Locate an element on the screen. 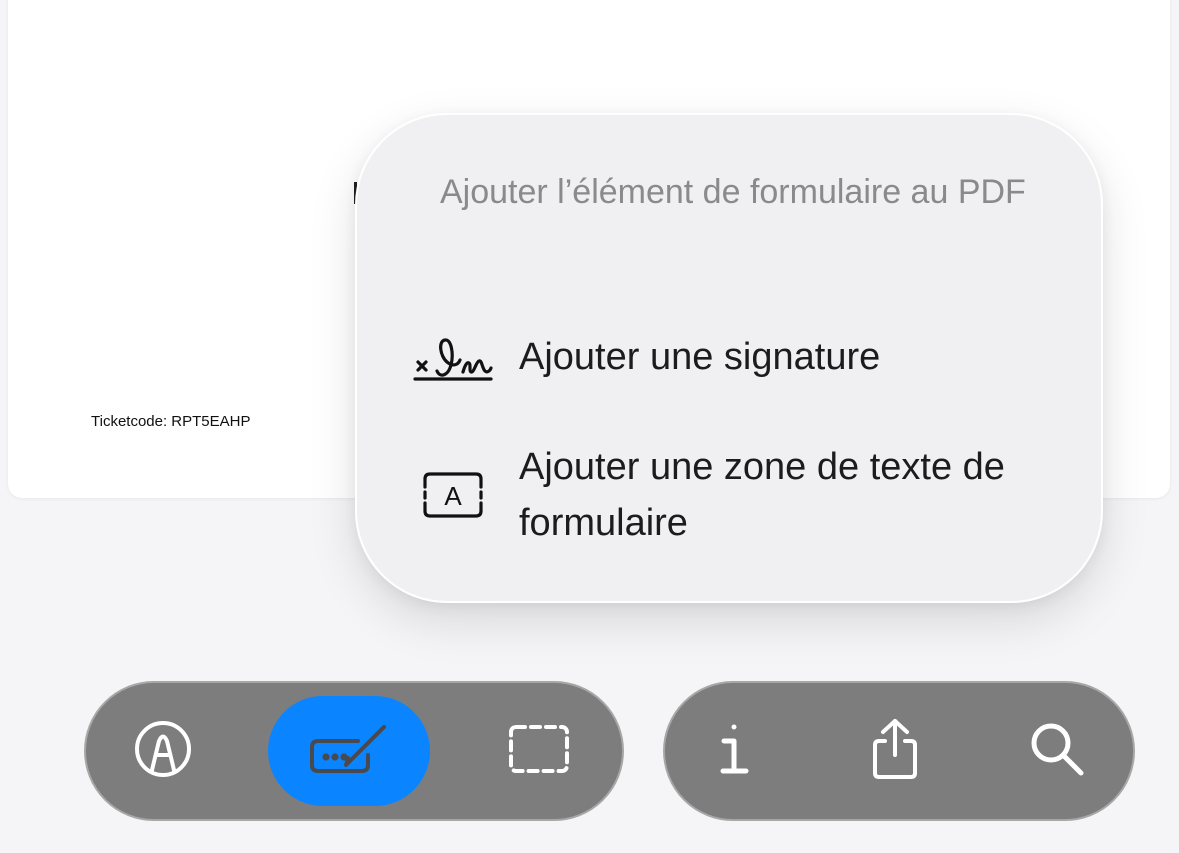  share-icon is located at coordinates (895, 751).